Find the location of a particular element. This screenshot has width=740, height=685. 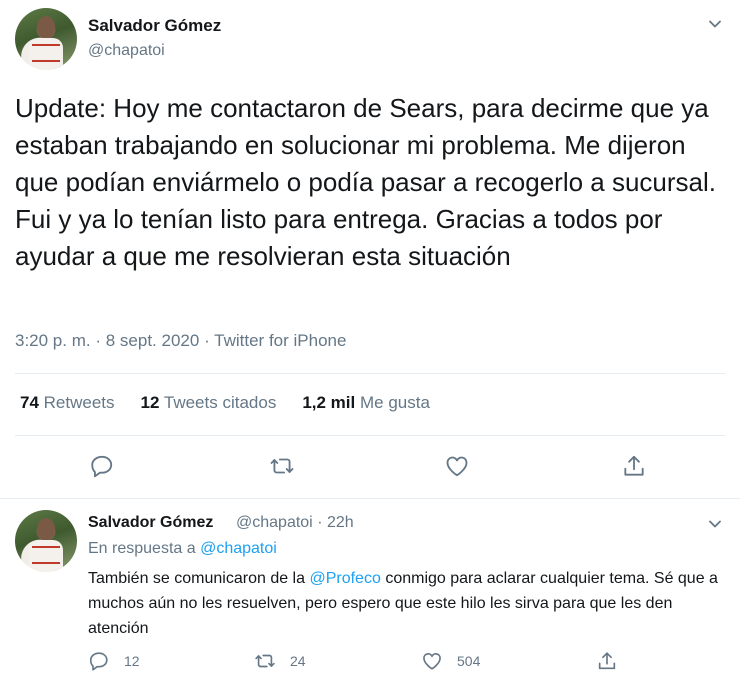

quotes-count: 12 is located at coordinates (150, 402).